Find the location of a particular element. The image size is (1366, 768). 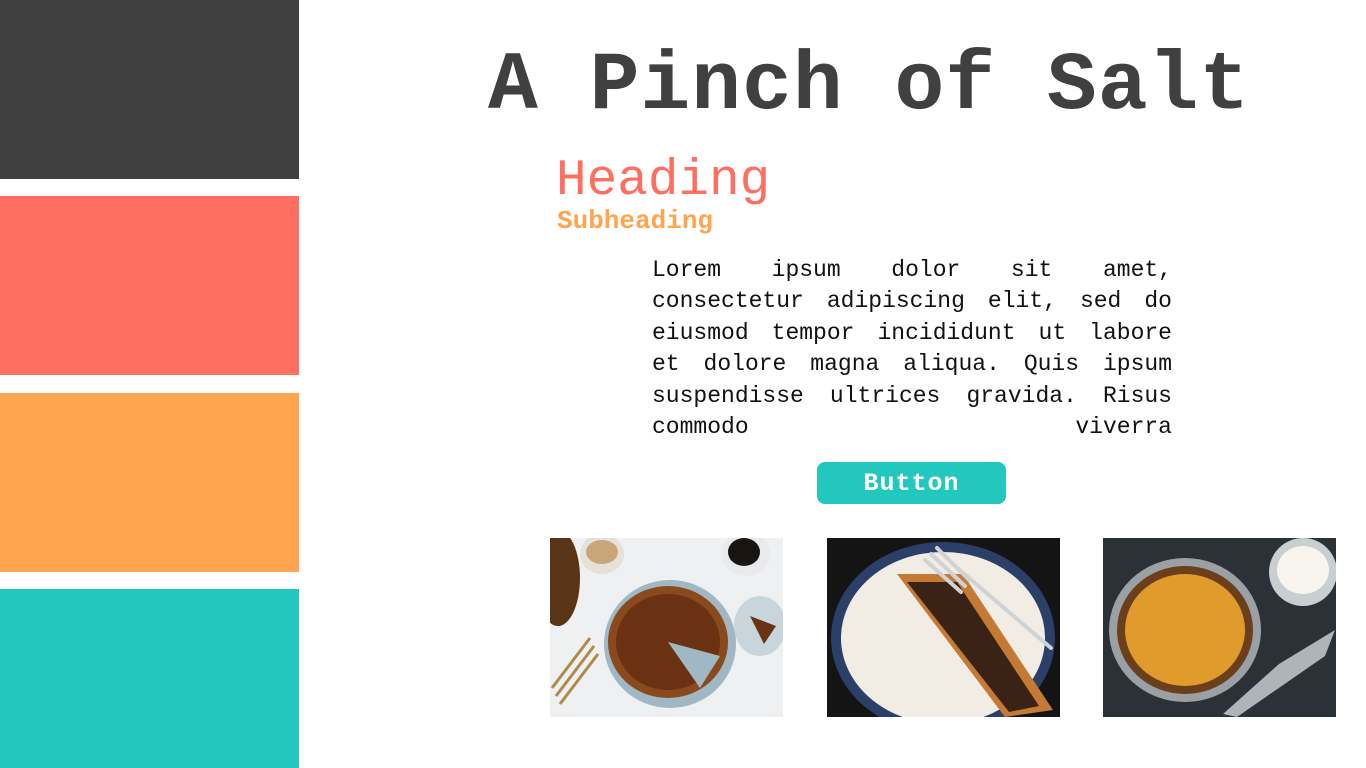

pecan-pie-photo is located at coordinates (666, 627).